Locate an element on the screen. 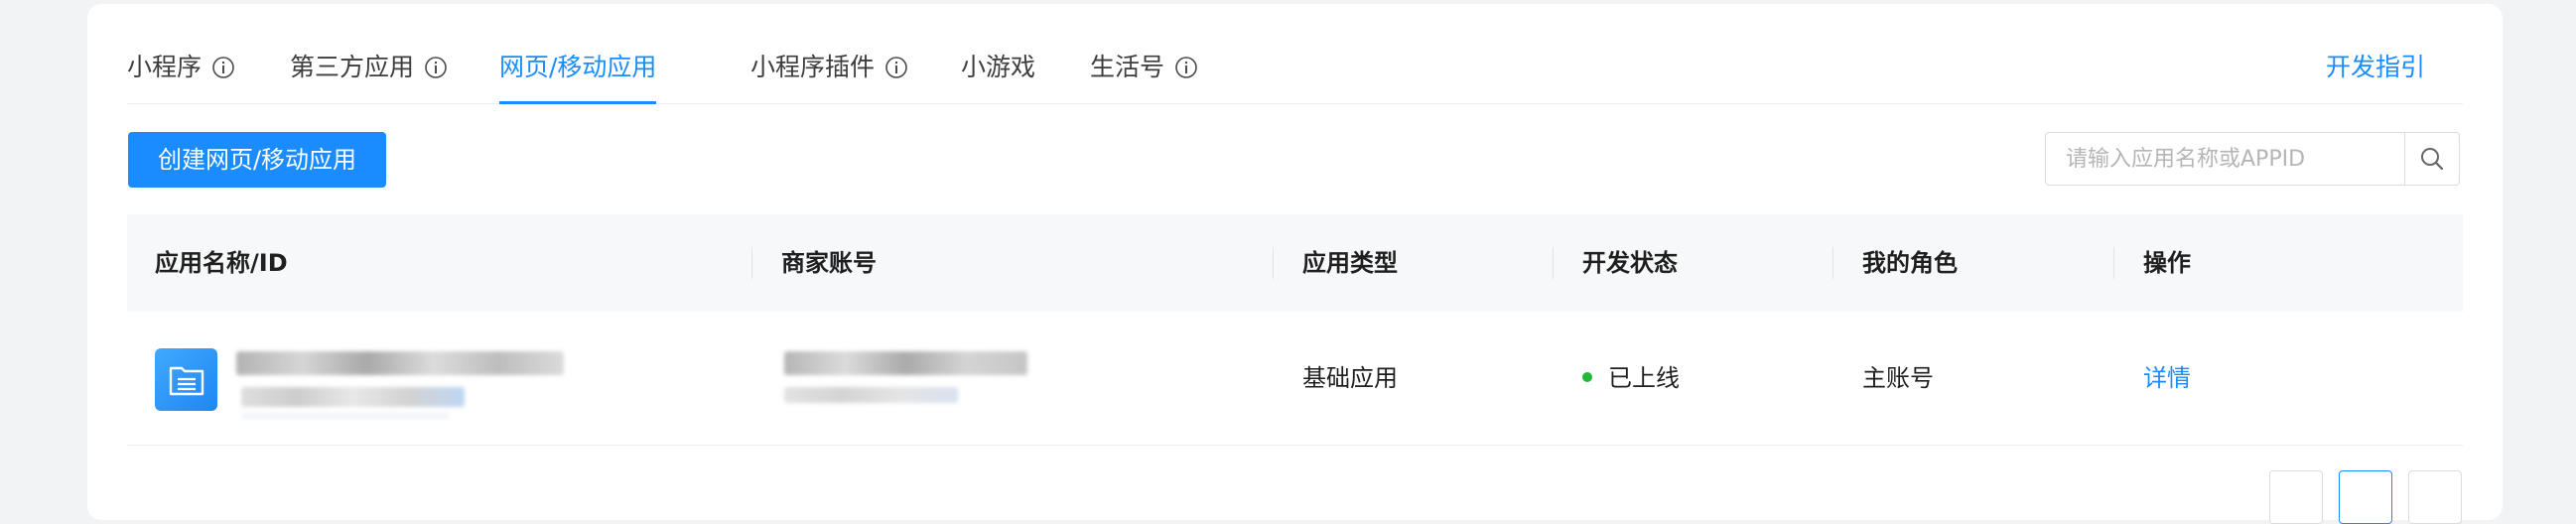 Image resolution: width=2576 pixels, height=524 pixels. tab-label: 小程序插件 is located at coordinates (813, 67).